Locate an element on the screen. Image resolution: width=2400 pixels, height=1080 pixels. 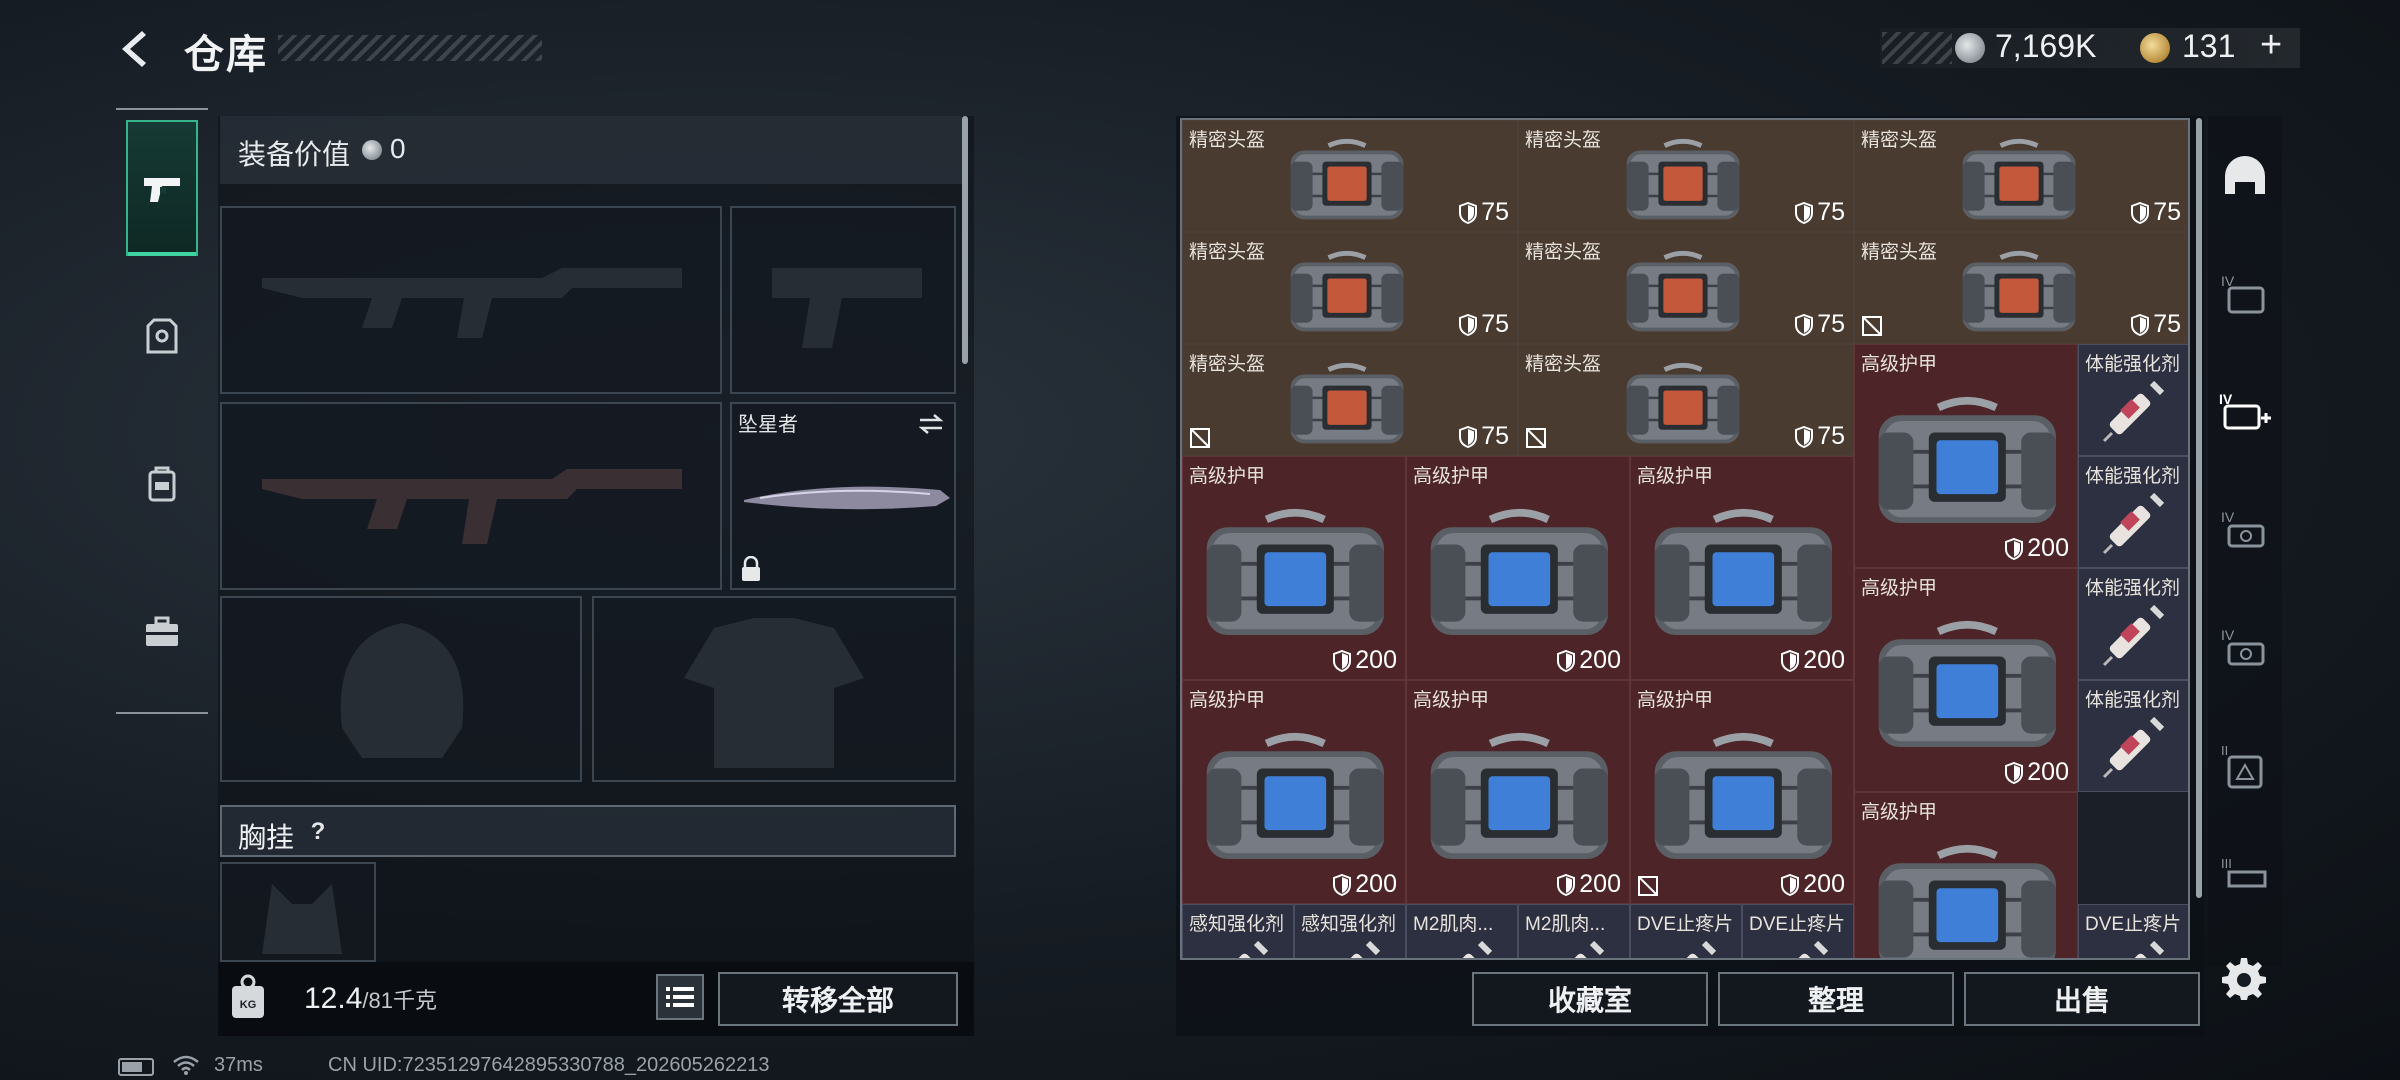
stash-scrollbar is located at coordinates (2199, 508).